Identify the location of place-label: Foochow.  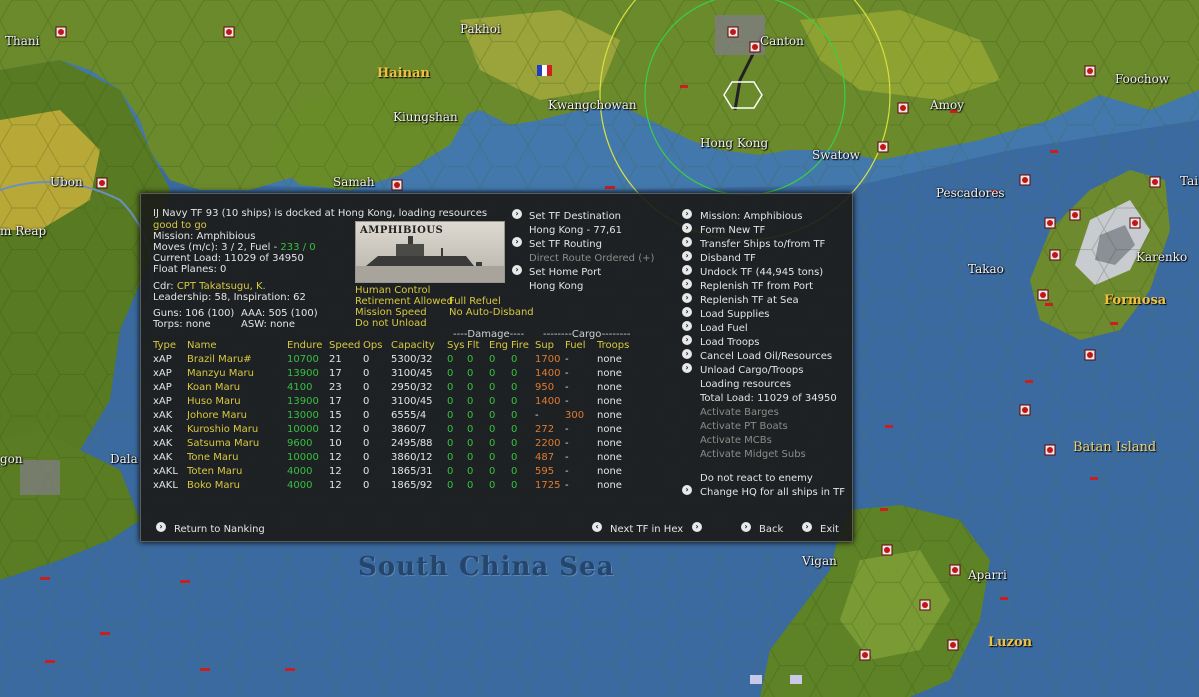
(1142, 79).